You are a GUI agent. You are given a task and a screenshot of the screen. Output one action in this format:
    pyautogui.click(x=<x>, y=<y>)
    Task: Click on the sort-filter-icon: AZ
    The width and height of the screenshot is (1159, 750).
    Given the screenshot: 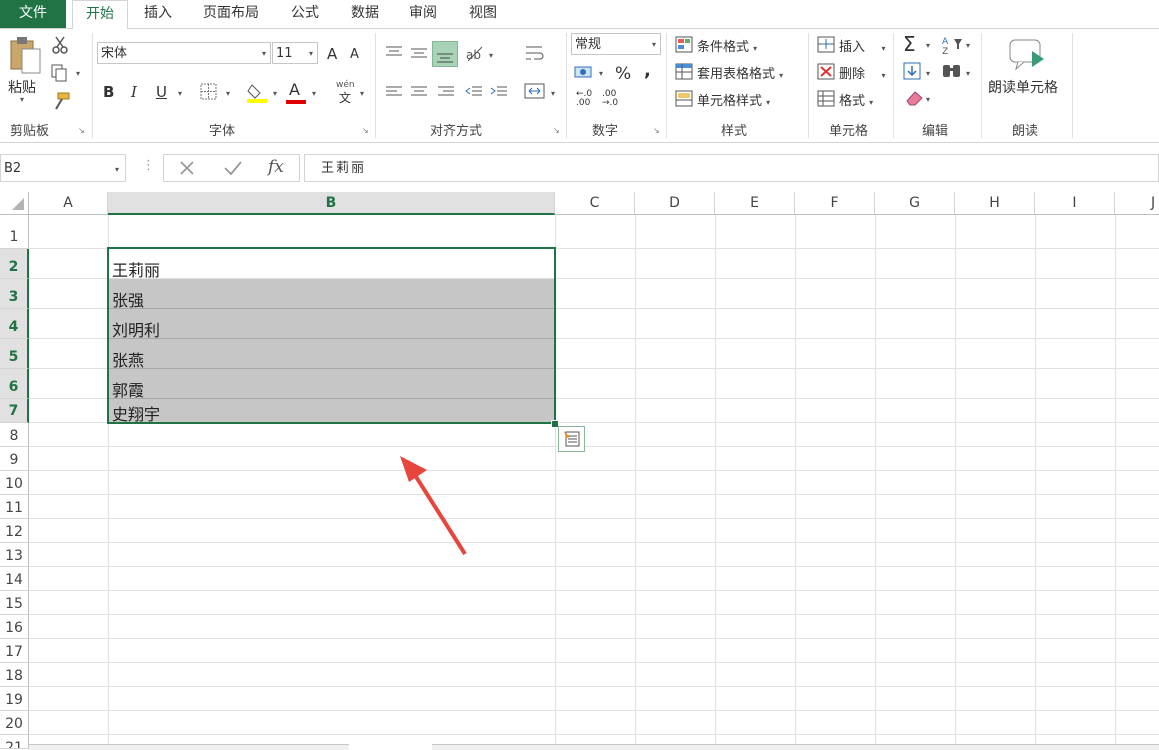 What is the action you would take?
    pyautogui.click(x=953, y=45)
    